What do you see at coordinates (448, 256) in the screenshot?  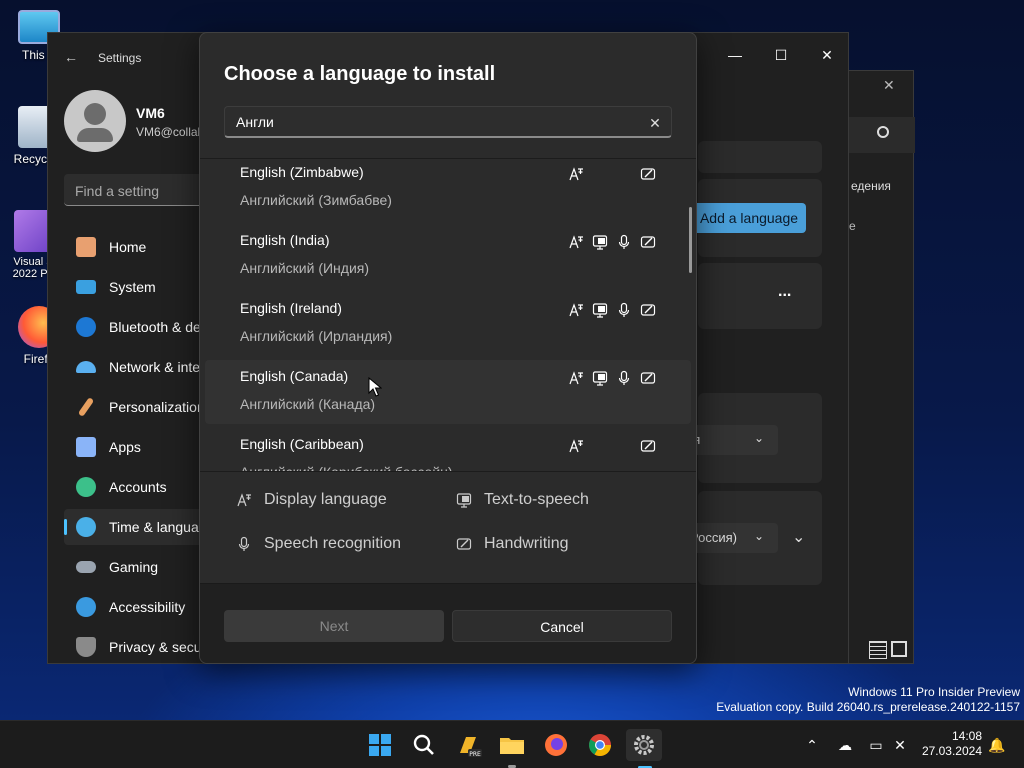 I see `list-item: English (India) Английский (Индия)` at bounding box center [448, 256].